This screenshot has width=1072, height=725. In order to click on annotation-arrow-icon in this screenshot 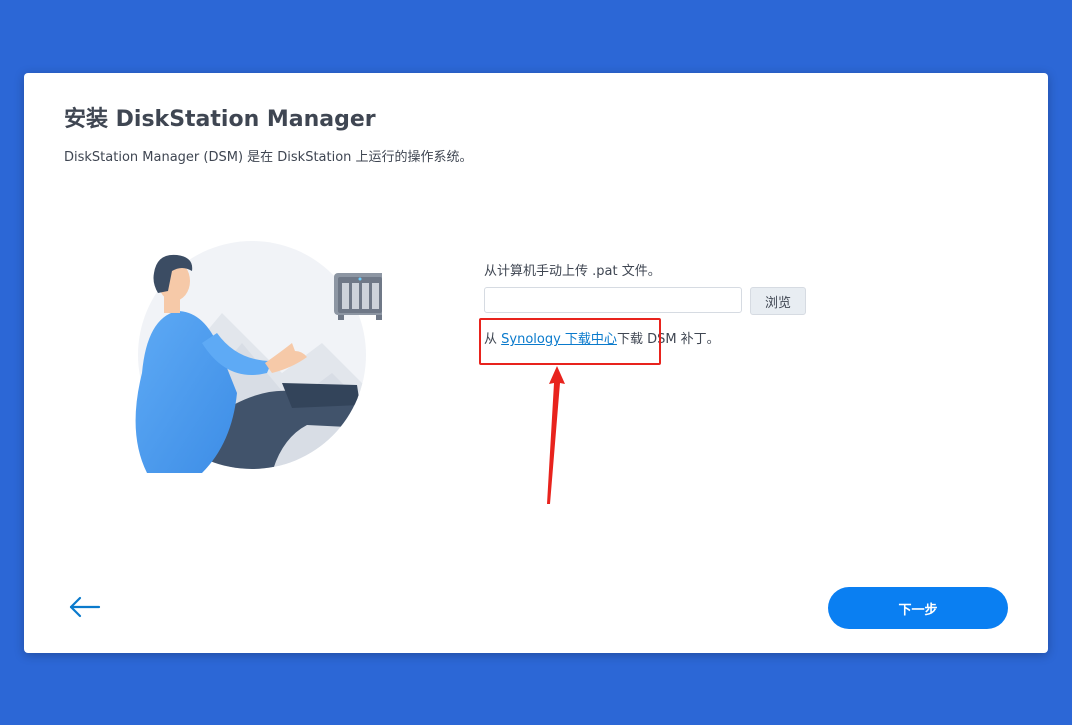, I will do `click(556, 435)`.